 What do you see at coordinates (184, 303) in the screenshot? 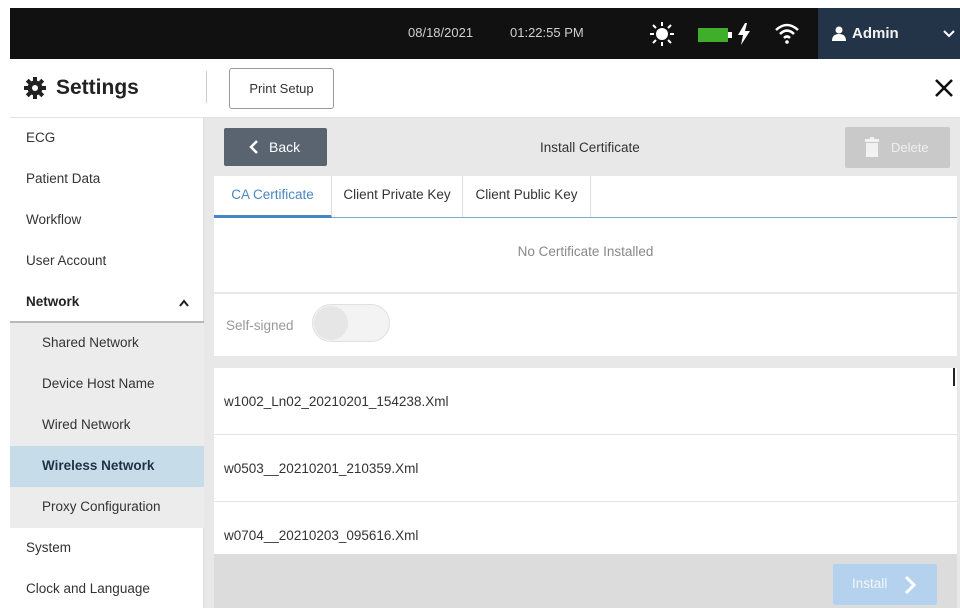
I see `chevron-up-icon` at bounding box center [184, 303].